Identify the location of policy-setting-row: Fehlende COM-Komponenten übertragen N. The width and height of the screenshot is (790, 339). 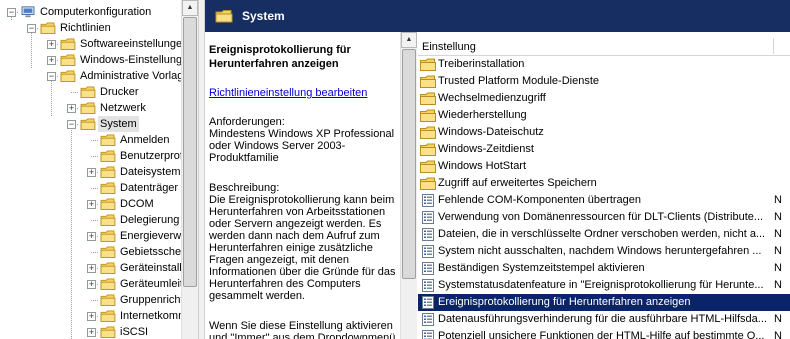
(604, 200).